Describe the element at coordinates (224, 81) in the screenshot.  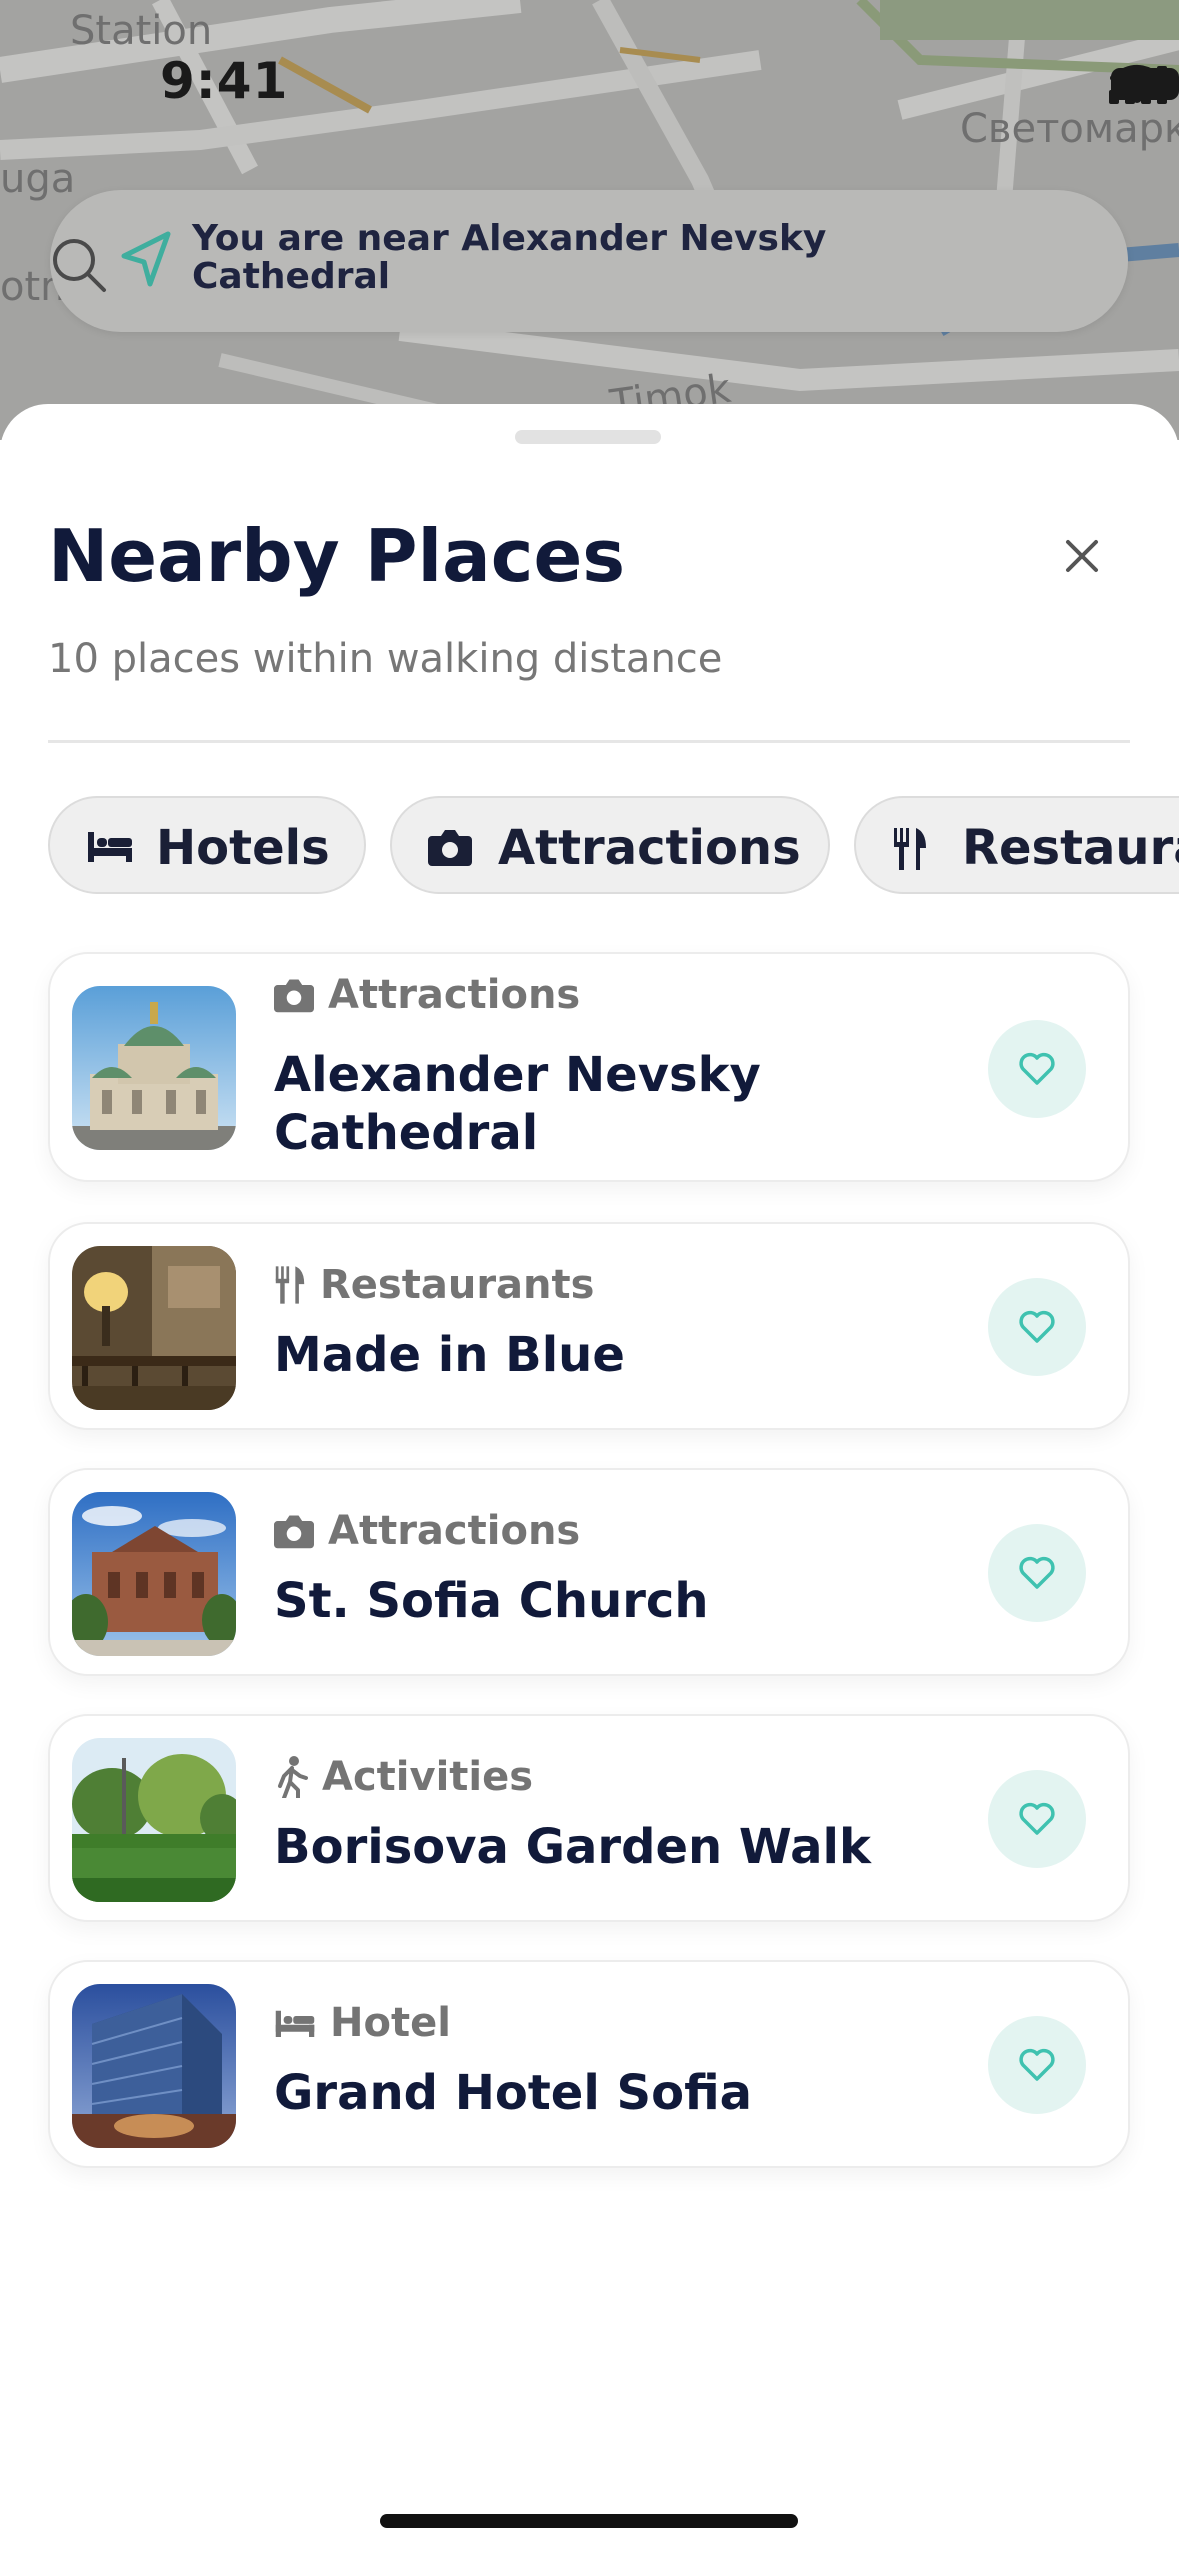
I see `status-time: 9:41` at that location.